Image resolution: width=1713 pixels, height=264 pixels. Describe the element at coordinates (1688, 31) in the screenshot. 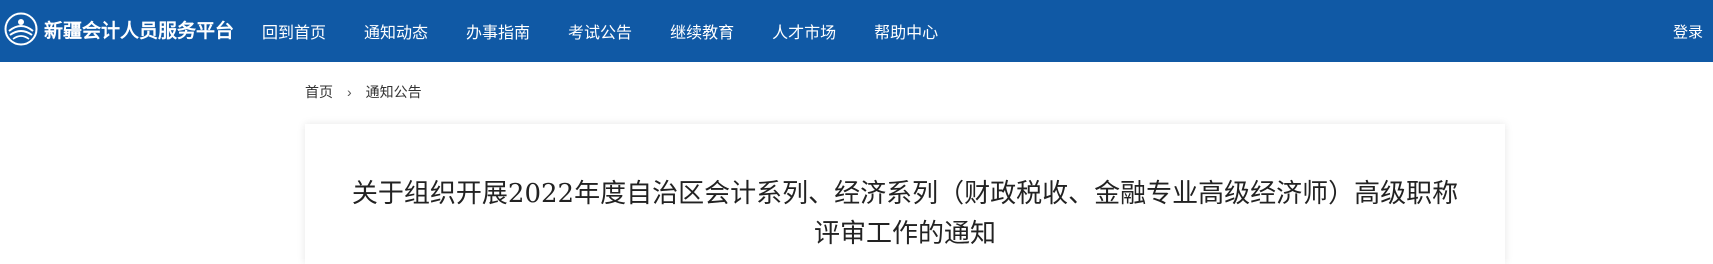

I see `login-link: 登录` at that location.